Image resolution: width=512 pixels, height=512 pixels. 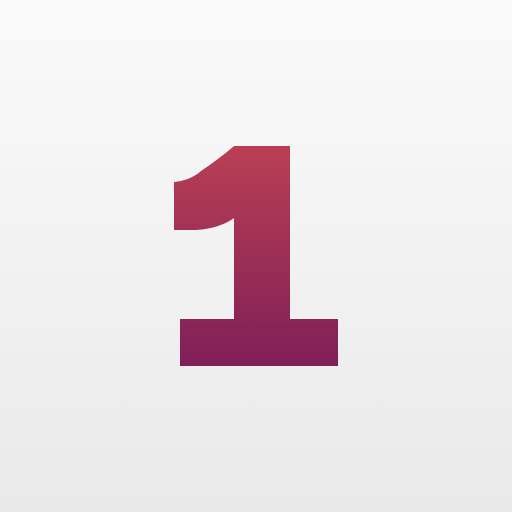 I want to click on digit-one-shape, so click(x=256, y=256).